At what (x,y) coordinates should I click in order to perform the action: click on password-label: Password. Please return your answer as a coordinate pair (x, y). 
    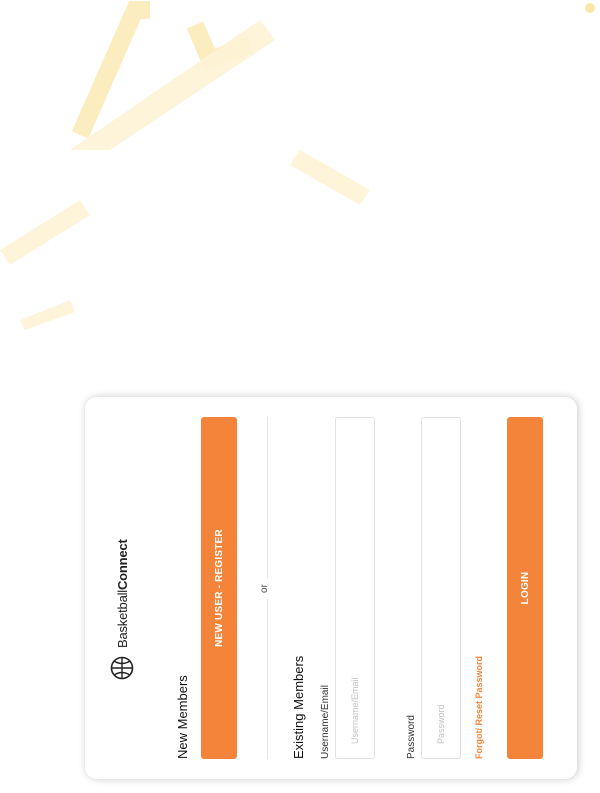
    Looking at the image, I should click on (411, 737).